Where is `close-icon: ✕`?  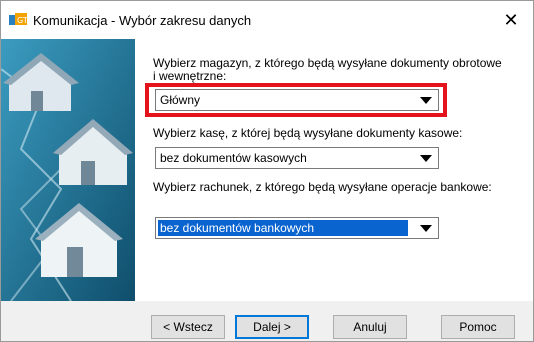
close-icon: ✕ is located at coordinates (511, 19).